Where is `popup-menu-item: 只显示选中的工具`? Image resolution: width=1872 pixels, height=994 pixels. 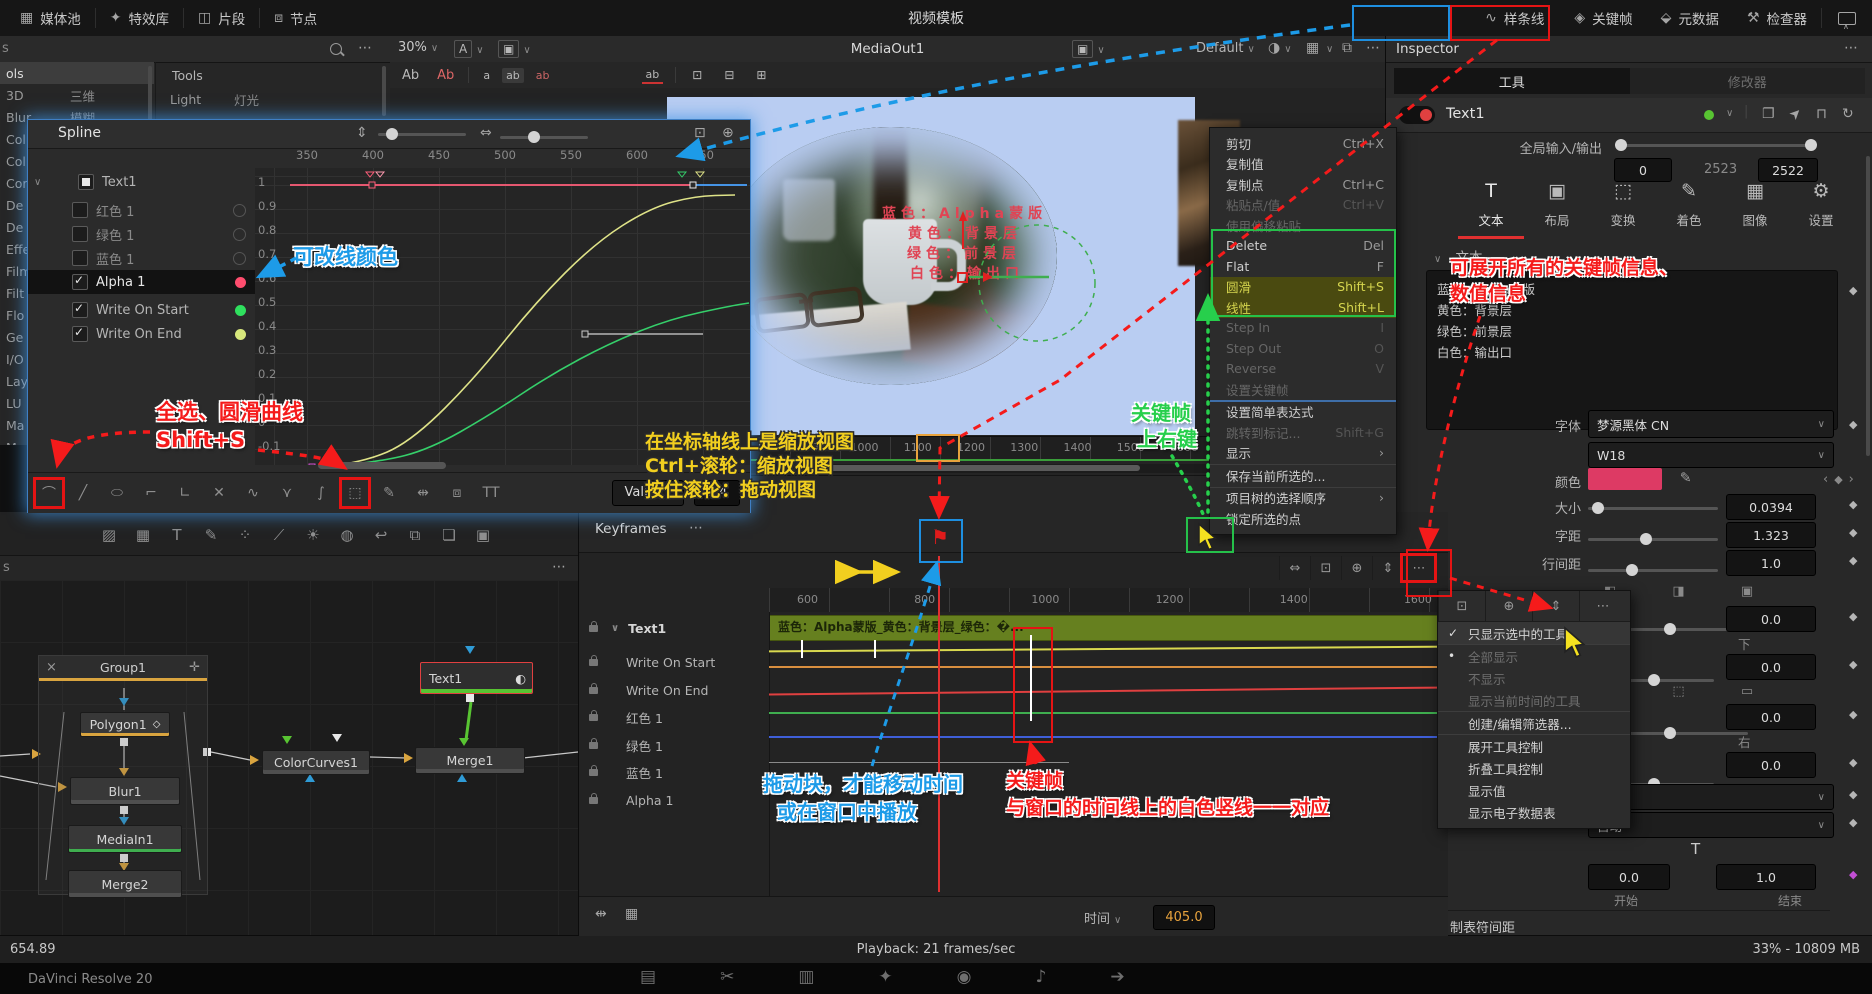 popup-menu-item: 只显示选中的工具 is located at coordinates (1534, 633).